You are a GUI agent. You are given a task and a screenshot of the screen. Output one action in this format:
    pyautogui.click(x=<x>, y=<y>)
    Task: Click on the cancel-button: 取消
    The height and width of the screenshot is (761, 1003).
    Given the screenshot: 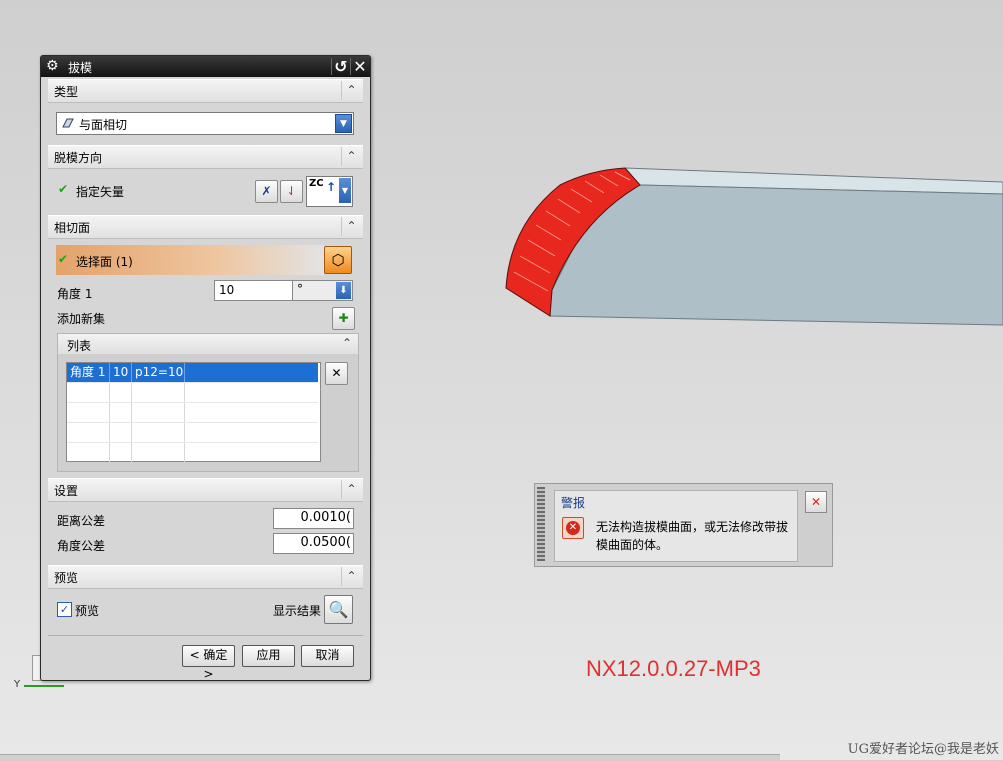 What is the action you would take?
    pyautogui.click(x=327, y=656)
    